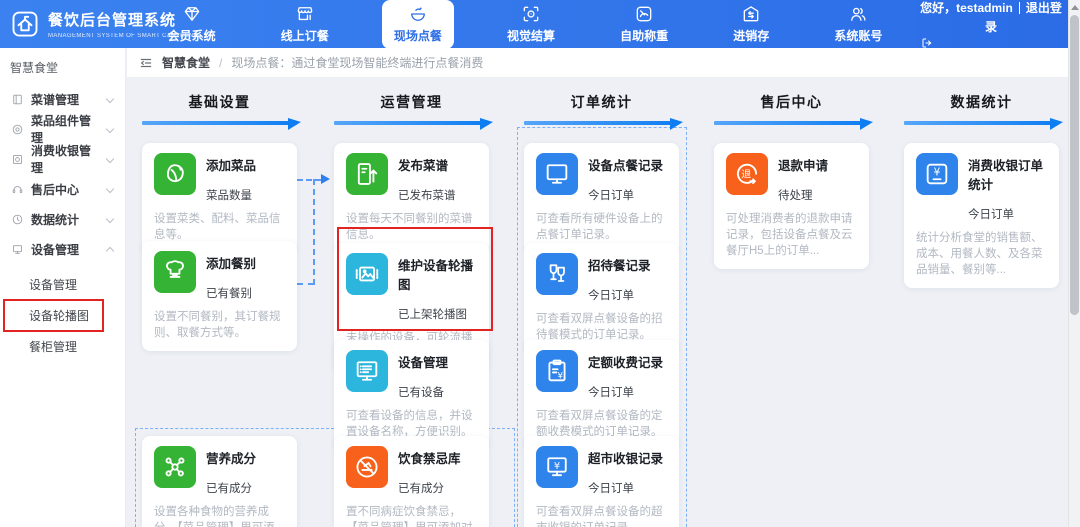  Describe the element at coordinates (644, 24) in the screenshot. I see `nav-self-weighing: 自助称重` at that location.